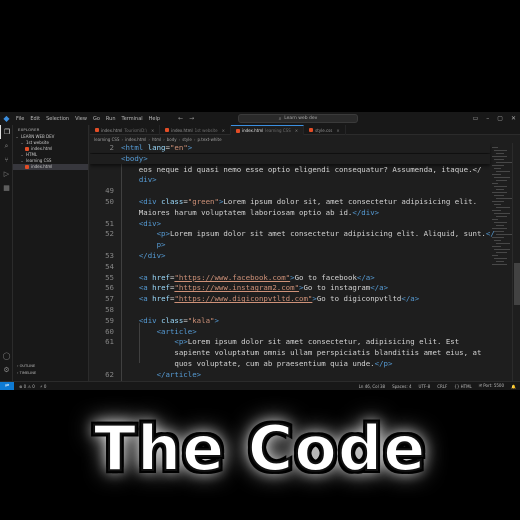  What do you see at coordinates (359, 299) in the screenshot?
I see `code-token: Go to digiconpvtltd` at bounding box center [359, 299].